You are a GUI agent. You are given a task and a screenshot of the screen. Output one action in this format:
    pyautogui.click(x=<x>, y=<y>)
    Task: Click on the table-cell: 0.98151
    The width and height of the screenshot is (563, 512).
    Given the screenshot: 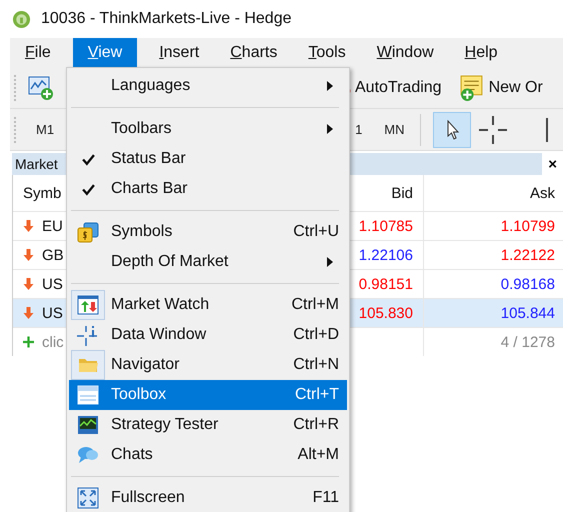 What is the action you would take?
    pyautogui.click(x=385, y=284)
    